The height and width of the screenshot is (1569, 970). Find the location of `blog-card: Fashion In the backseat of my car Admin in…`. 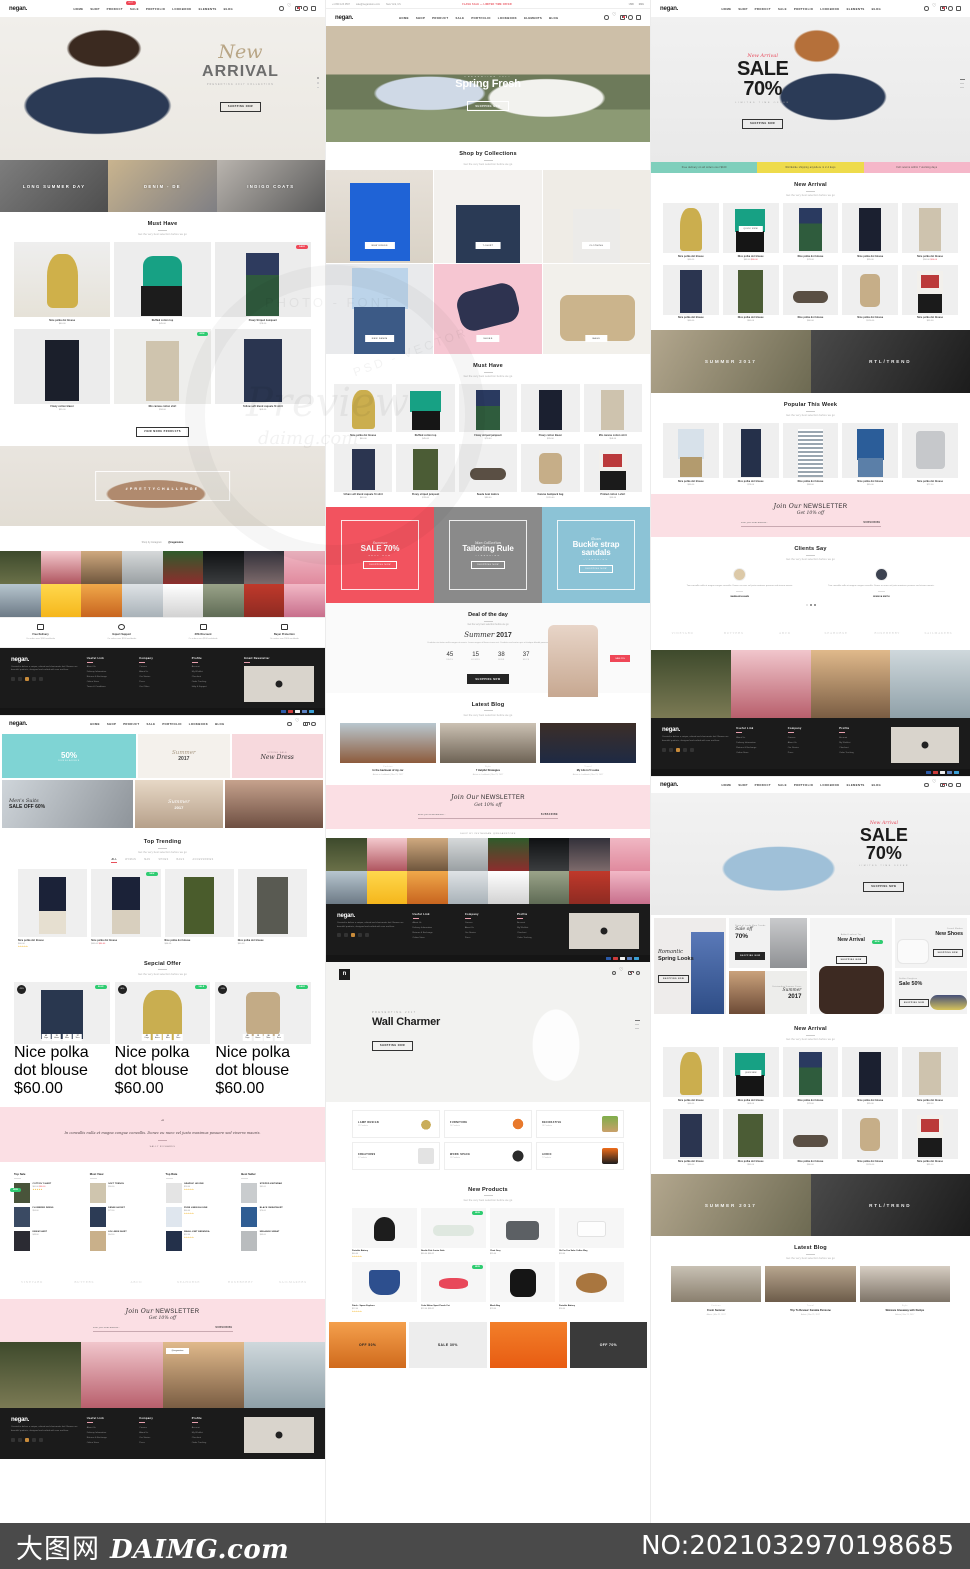

blog-card: Fashion In the backseat of my car Admin in… is located at coordinates (388, 749).